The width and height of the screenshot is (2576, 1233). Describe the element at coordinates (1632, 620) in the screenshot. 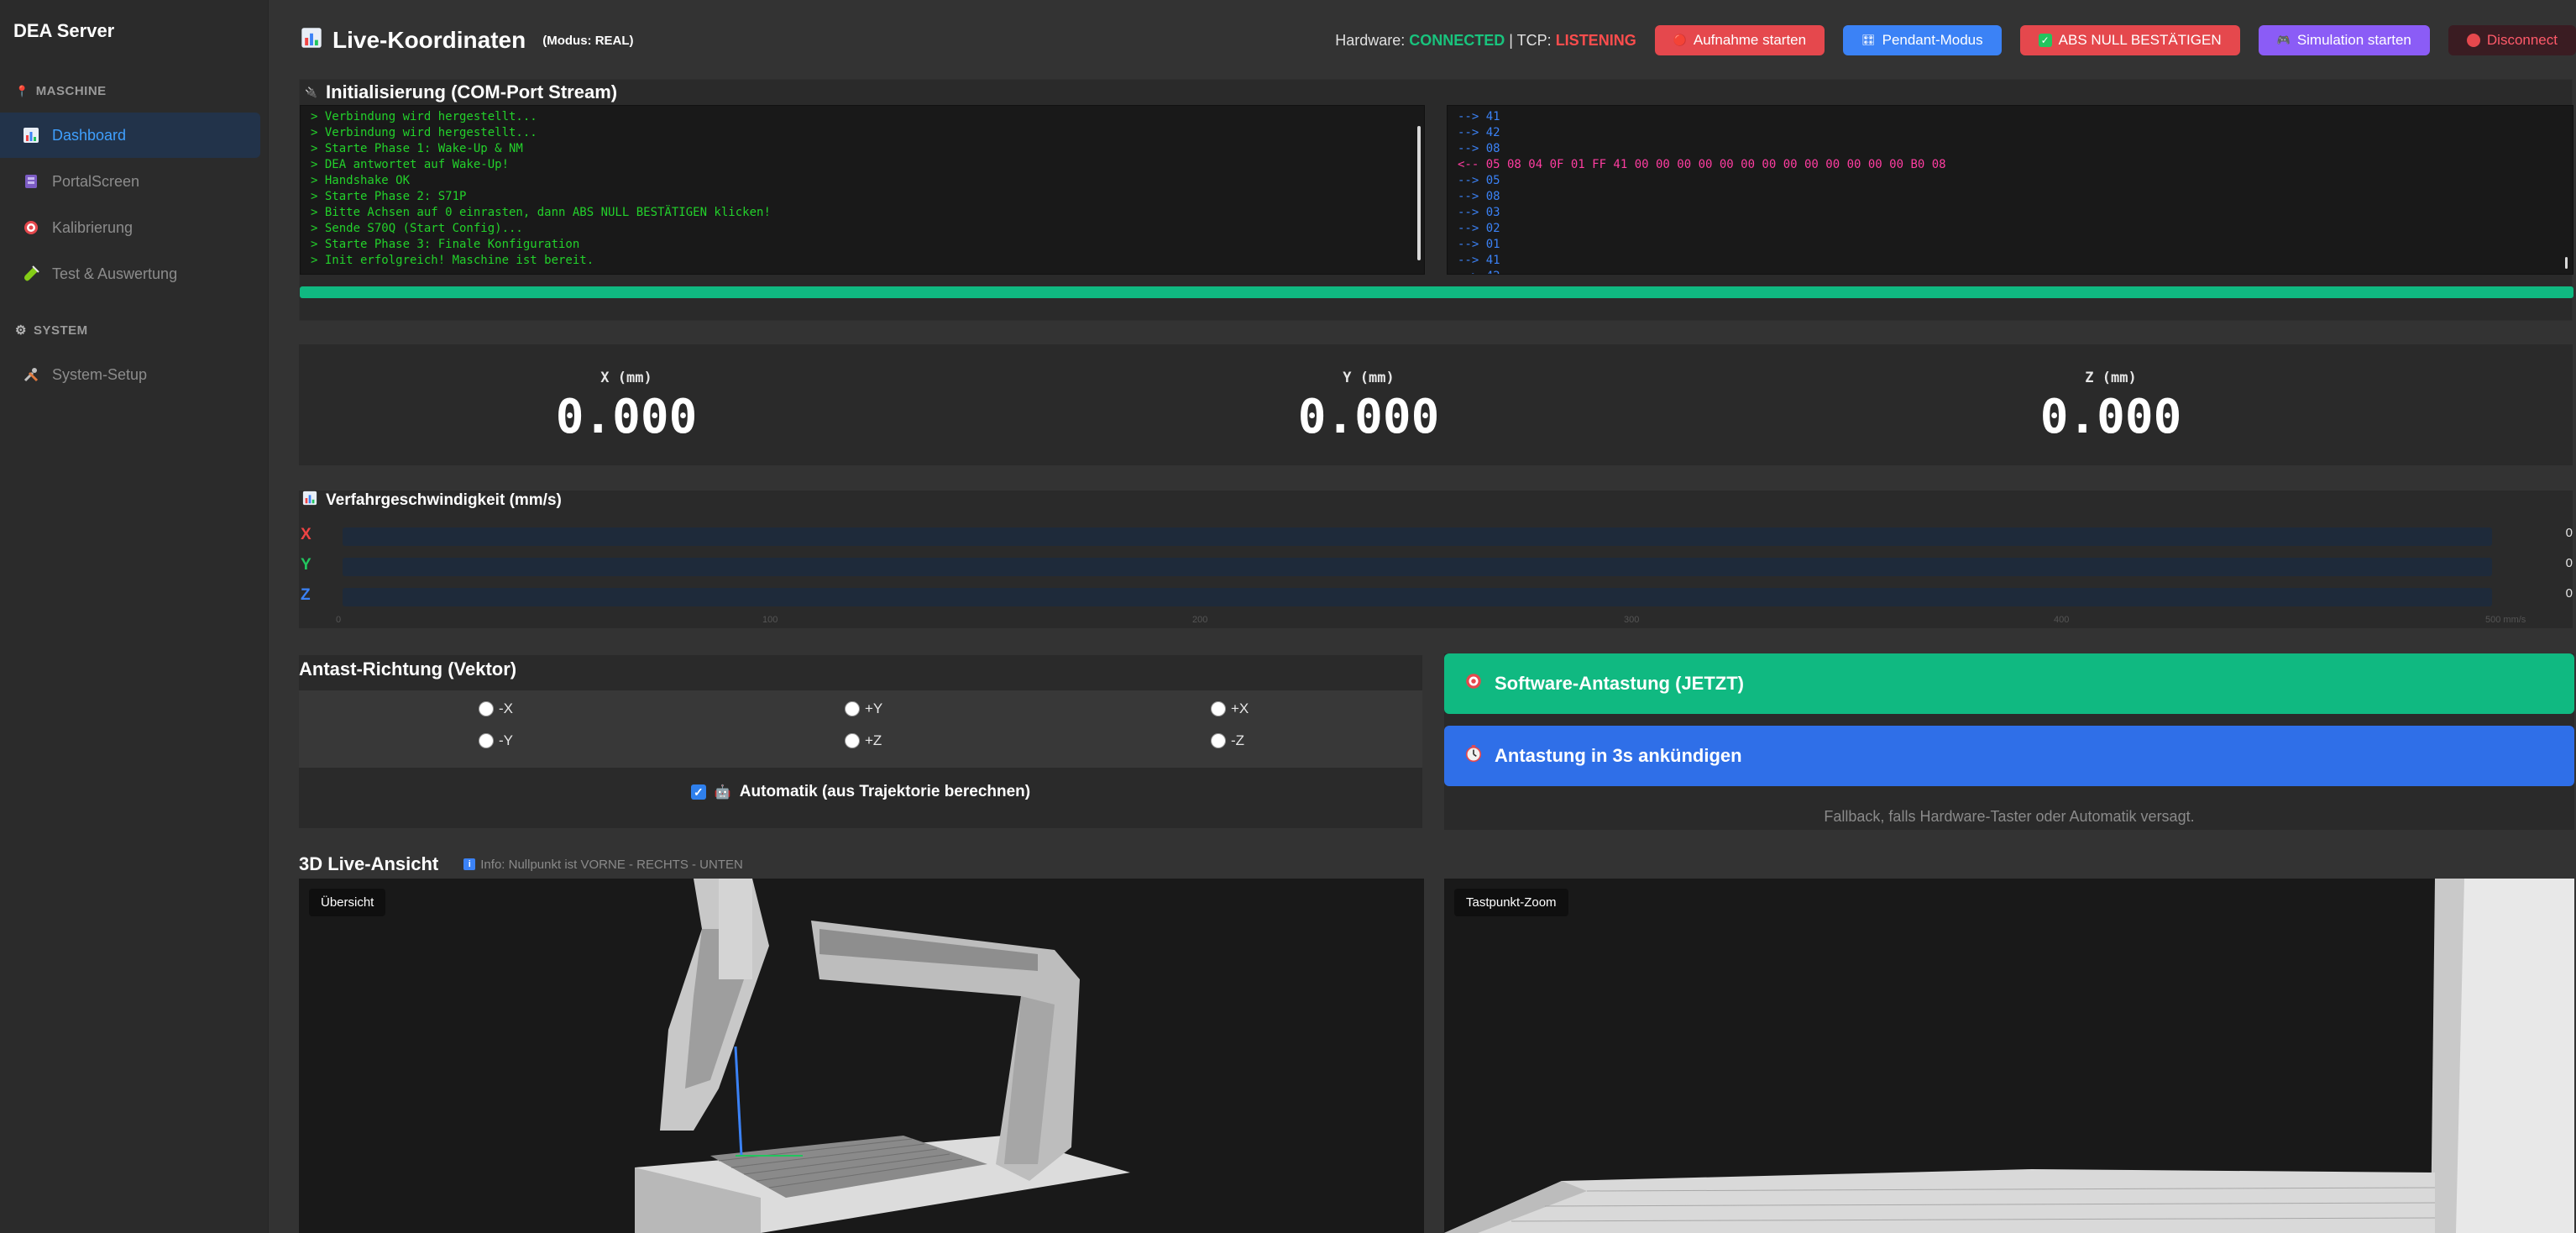

I see `speed-tick: 300` at that location.